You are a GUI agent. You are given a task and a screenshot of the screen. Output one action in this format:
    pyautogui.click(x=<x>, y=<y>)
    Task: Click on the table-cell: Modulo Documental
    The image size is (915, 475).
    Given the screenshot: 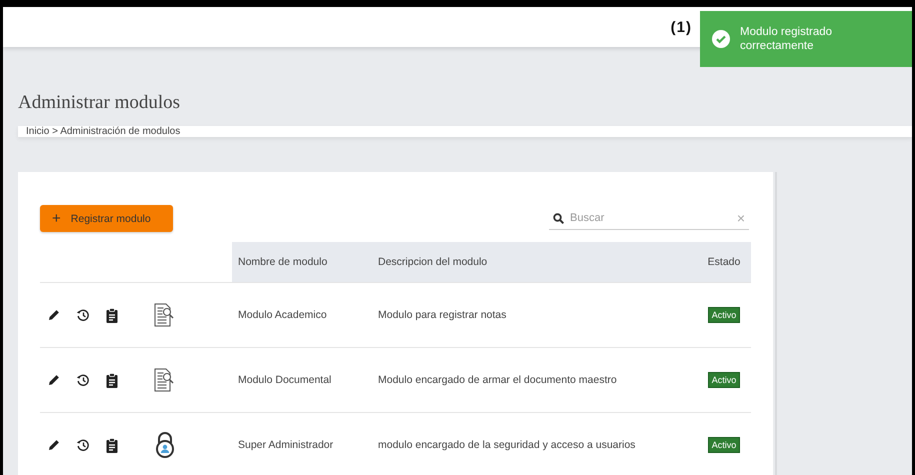 What is the action you would take?
    pyautogui.click(x=302, y=380)
    